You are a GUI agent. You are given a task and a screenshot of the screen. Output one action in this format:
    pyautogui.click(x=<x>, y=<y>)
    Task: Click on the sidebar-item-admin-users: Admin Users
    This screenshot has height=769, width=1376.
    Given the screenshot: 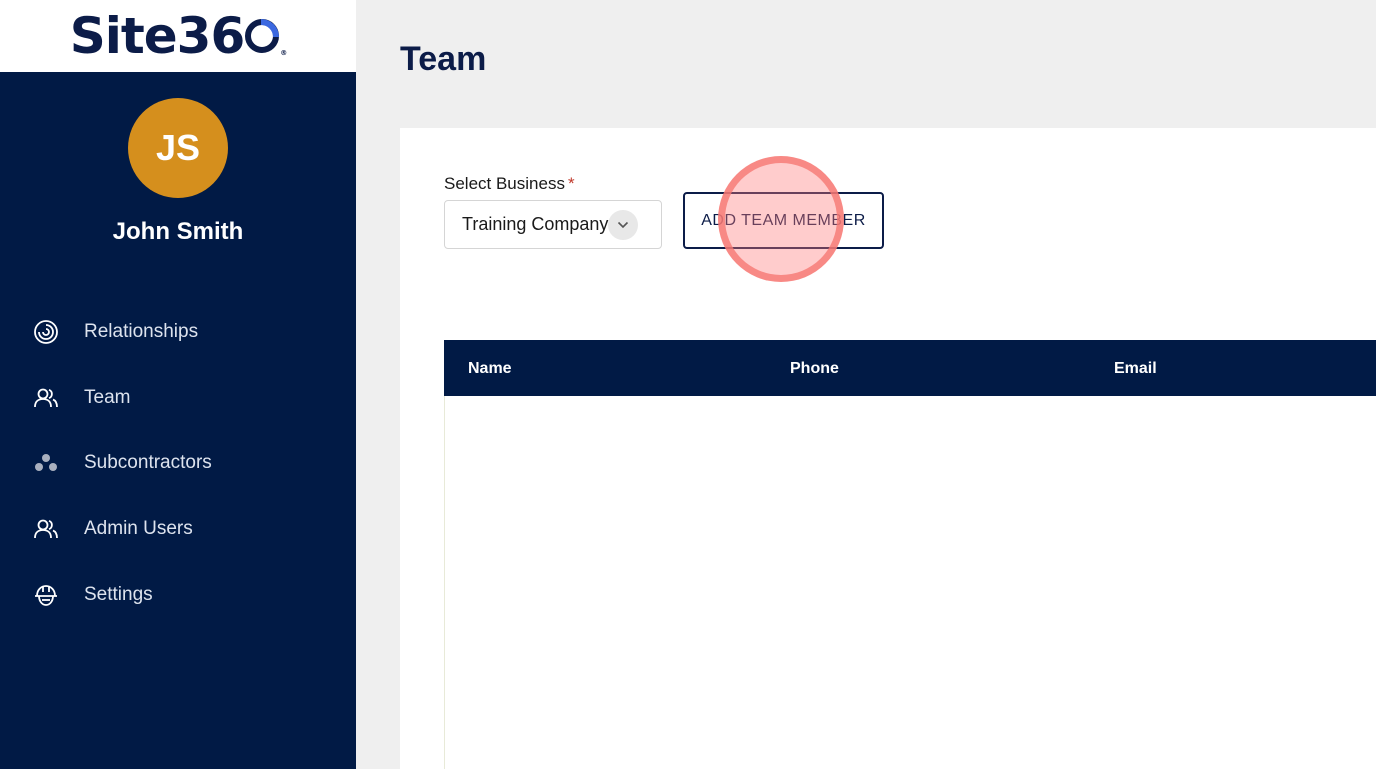 What is the action you would take?
    pyautogui.click(x=178, y=529)
    